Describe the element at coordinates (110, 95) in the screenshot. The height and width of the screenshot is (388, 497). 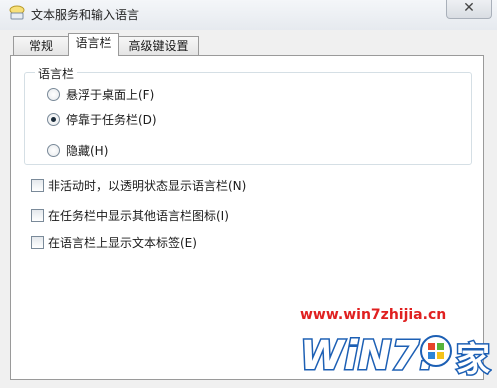
I see `radio-label: 悬浮于桌面上(F)` at that location.